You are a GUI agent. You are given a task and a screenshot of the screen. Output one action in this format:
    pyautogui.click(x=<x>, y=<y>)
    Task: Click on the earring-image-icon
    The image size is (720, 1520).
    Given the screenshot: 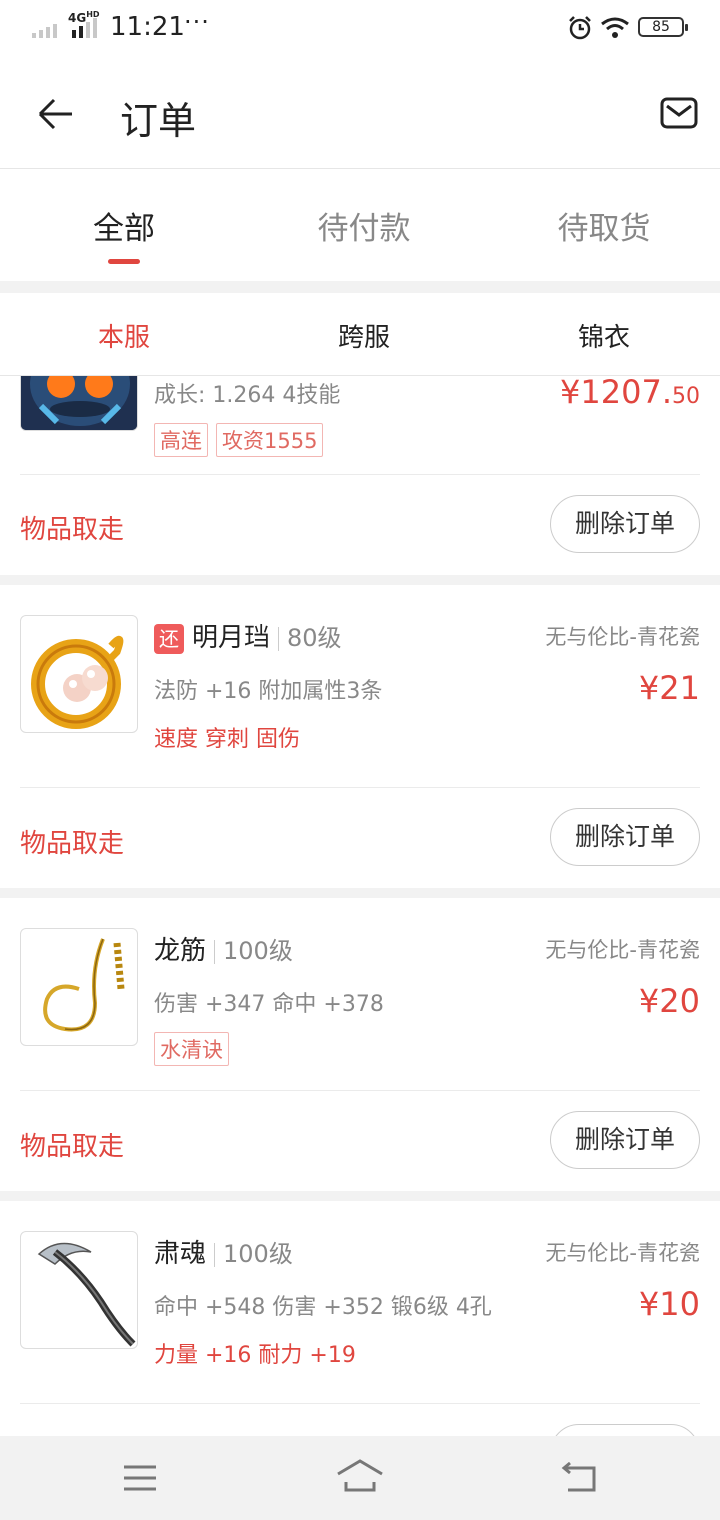 What is the action you would take?
    pyautogui.click(x=77, y=682)
    